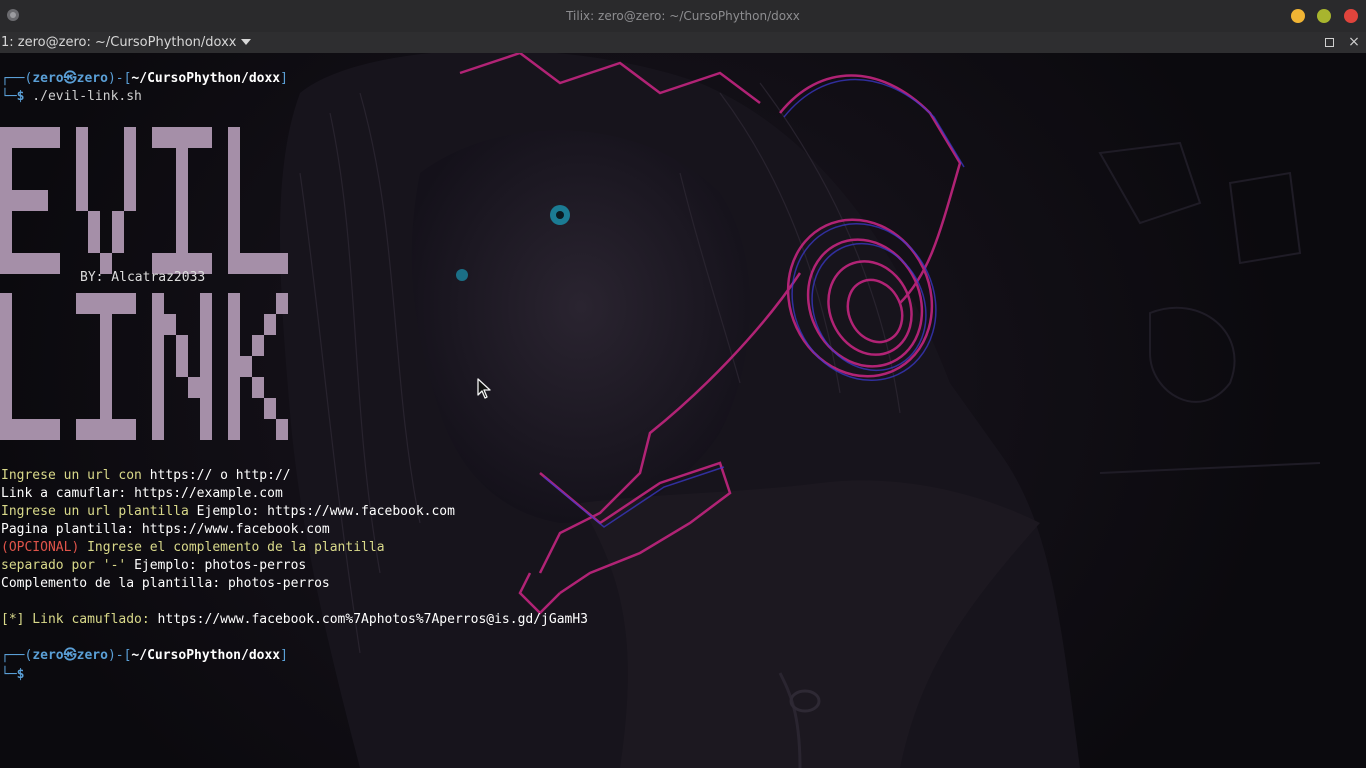  Describe the element at coordinates (144, 200) in the screenshot. I see `banner-word-evil` at that location.